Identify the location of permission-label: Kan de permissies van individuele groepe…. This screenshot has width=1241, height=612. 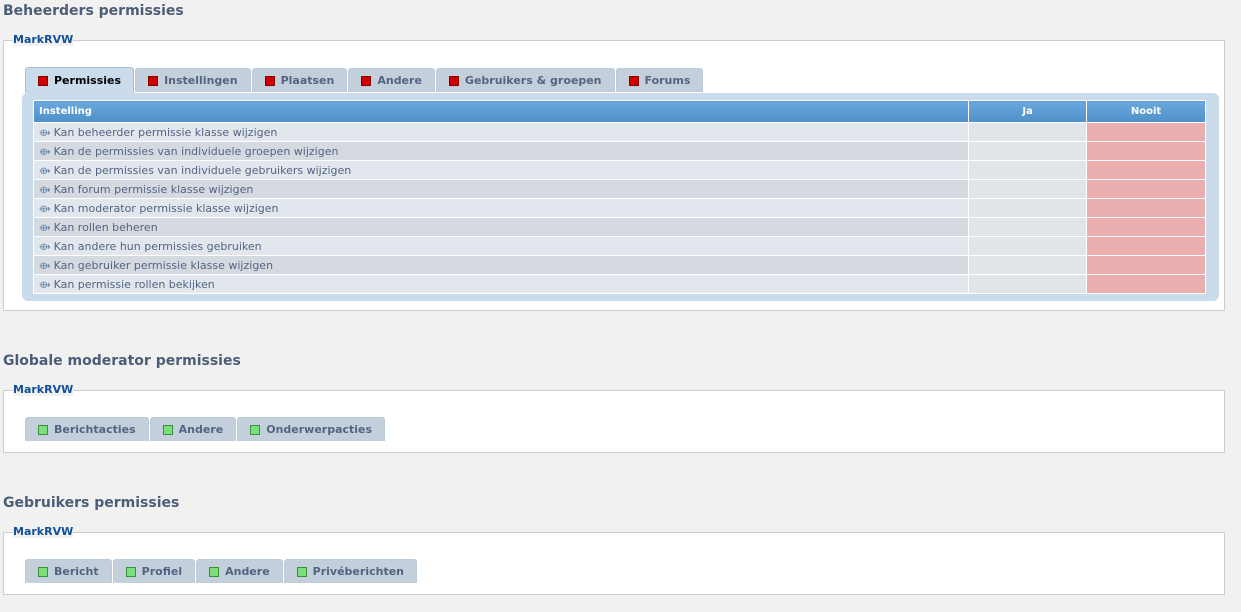
(196, 151).